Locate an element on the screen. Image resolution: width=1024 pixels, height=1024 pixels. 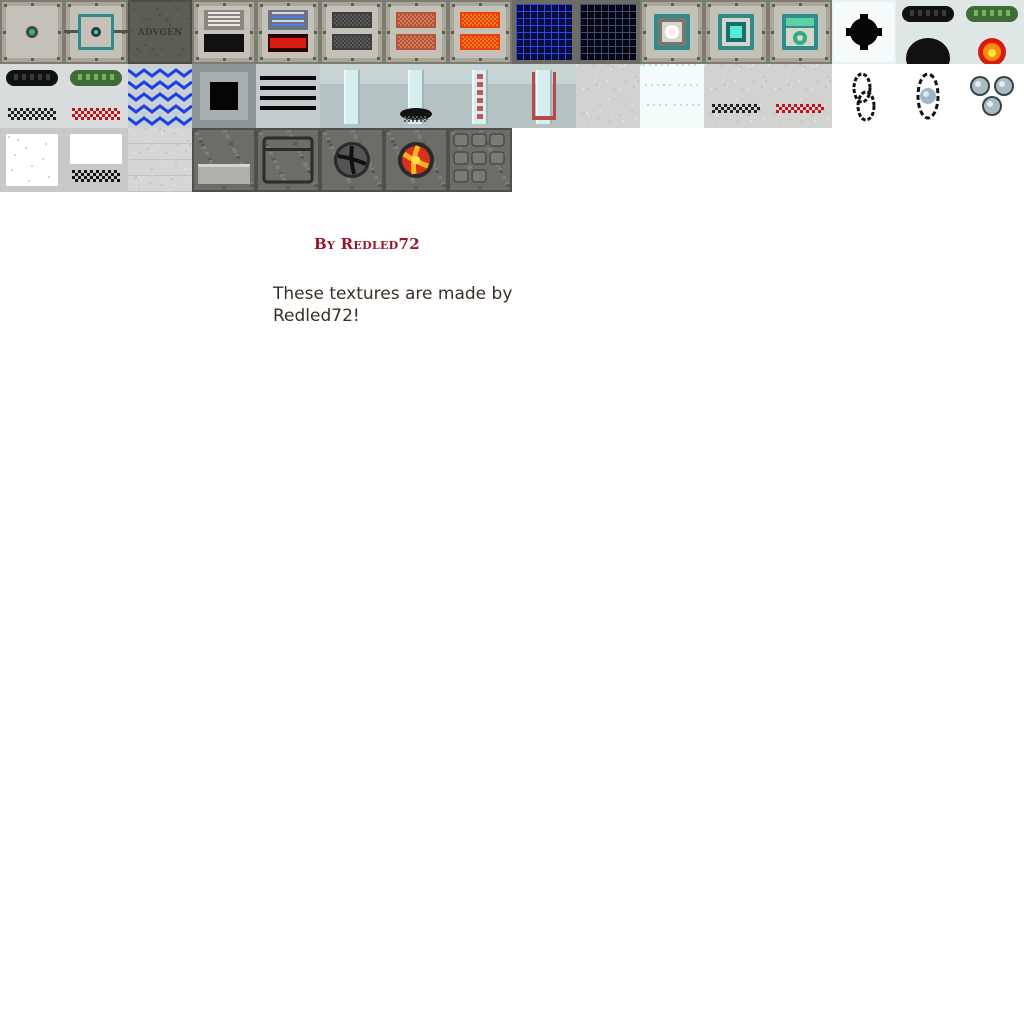
texture-ice-panel-checker is located at coordinates (96, 160).